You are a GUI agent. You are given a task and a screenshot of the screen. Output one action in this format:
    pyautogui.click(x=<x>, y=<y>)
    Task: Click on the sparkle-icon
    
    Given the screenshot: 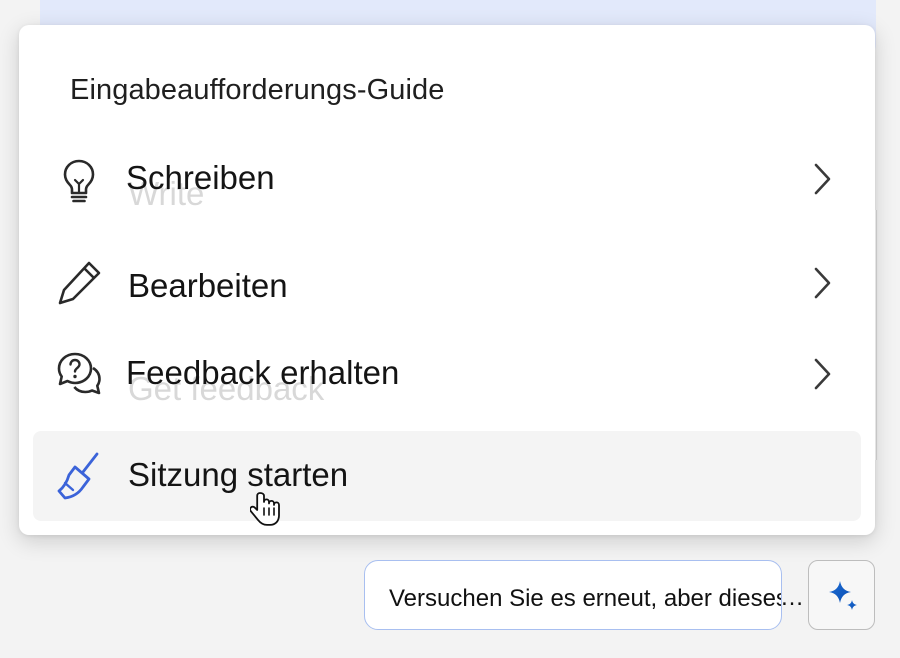 What is the action you would take?
    pyautogui.click(x=843, y=595)
    